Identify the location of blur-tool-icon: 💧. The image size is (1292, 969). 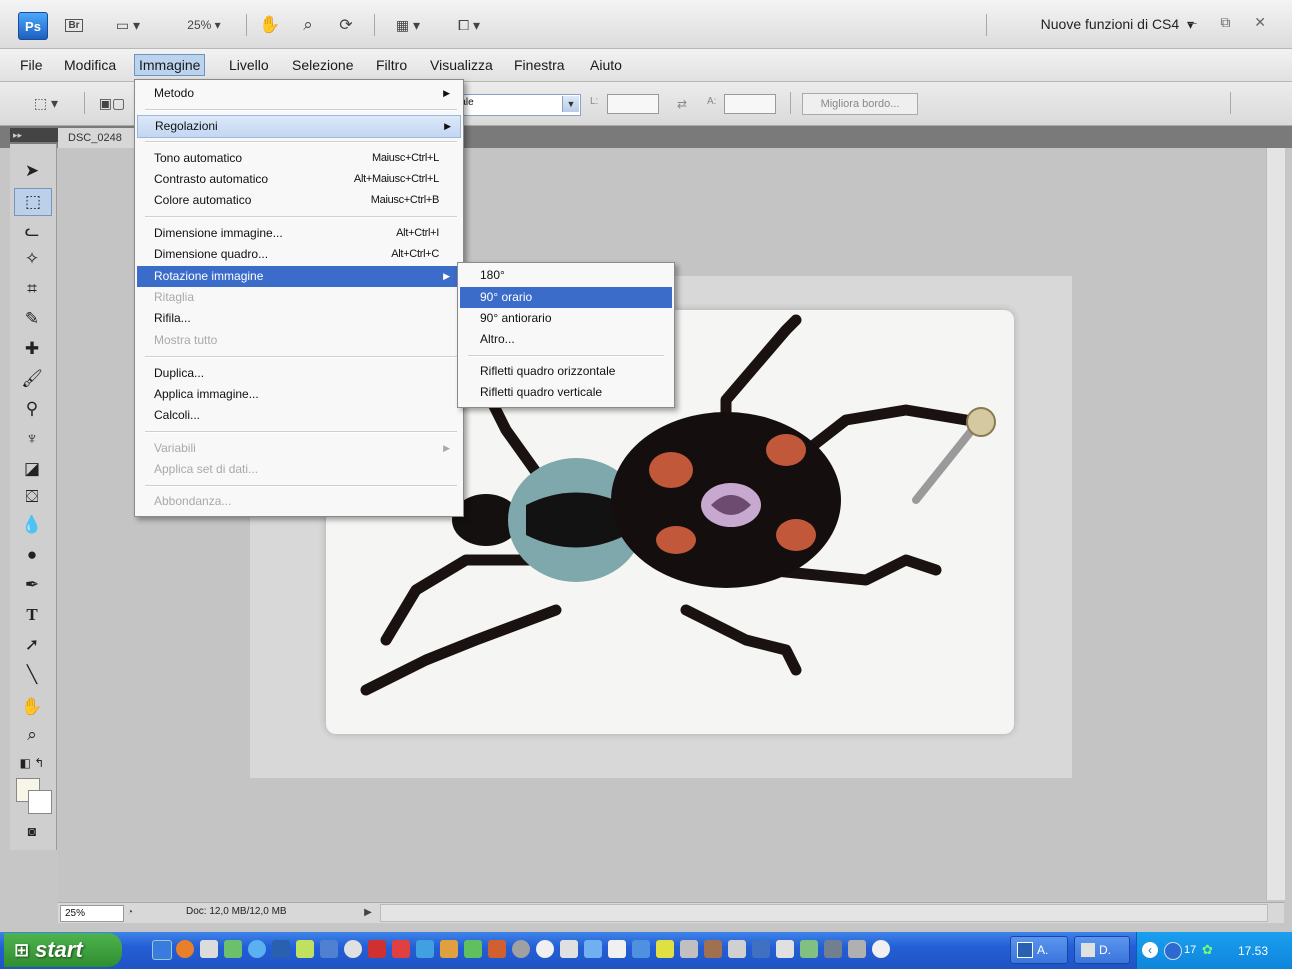
(32, 525).